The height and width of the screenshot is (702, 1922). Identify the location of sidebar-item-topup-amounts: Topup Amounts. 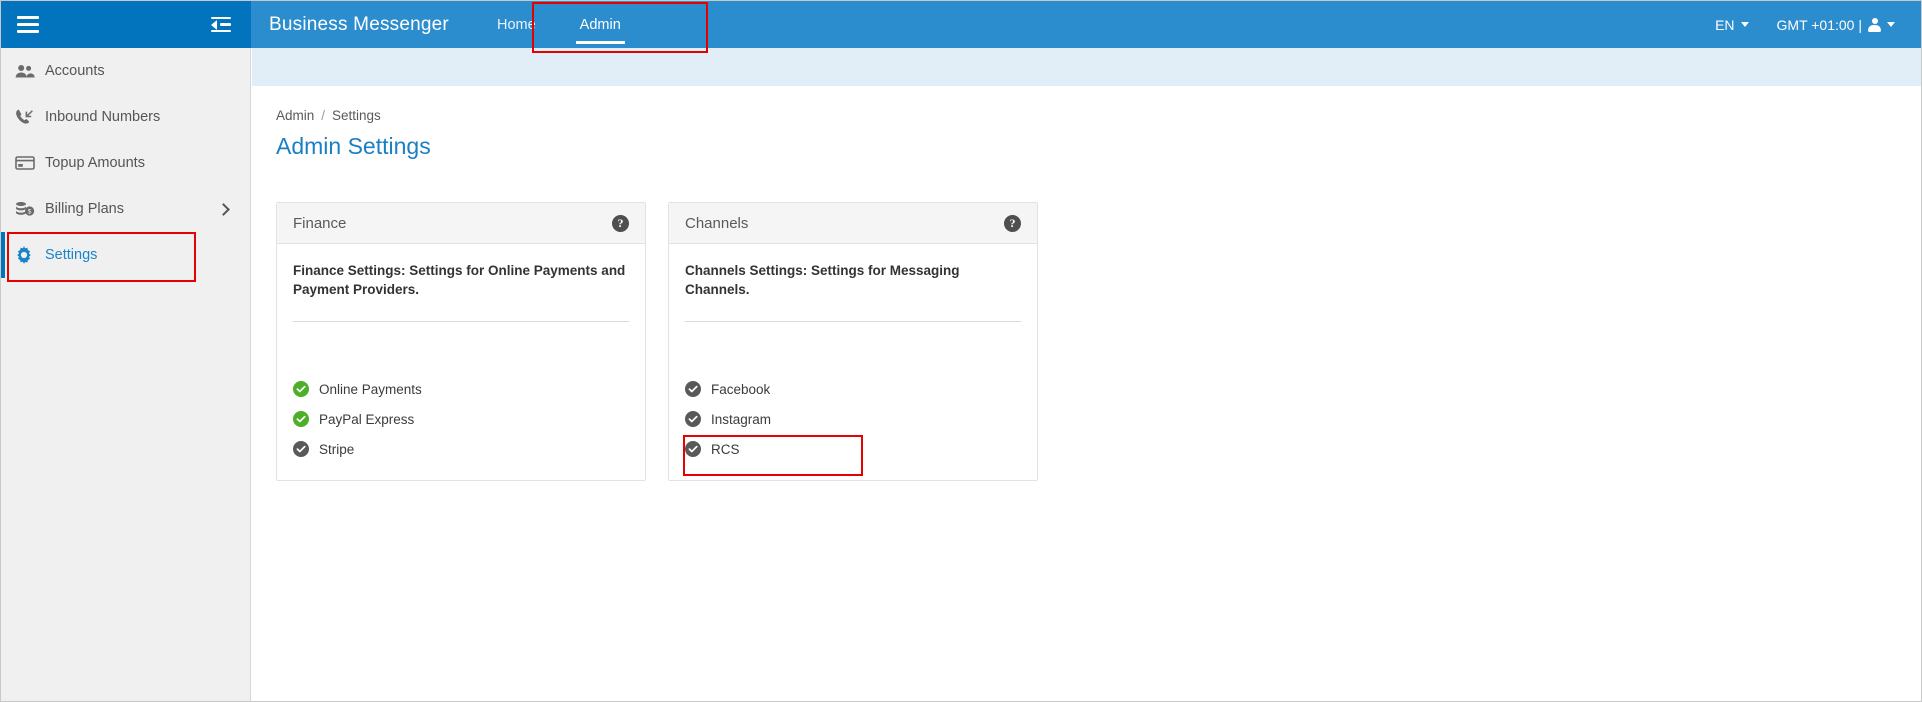
(125, 163).